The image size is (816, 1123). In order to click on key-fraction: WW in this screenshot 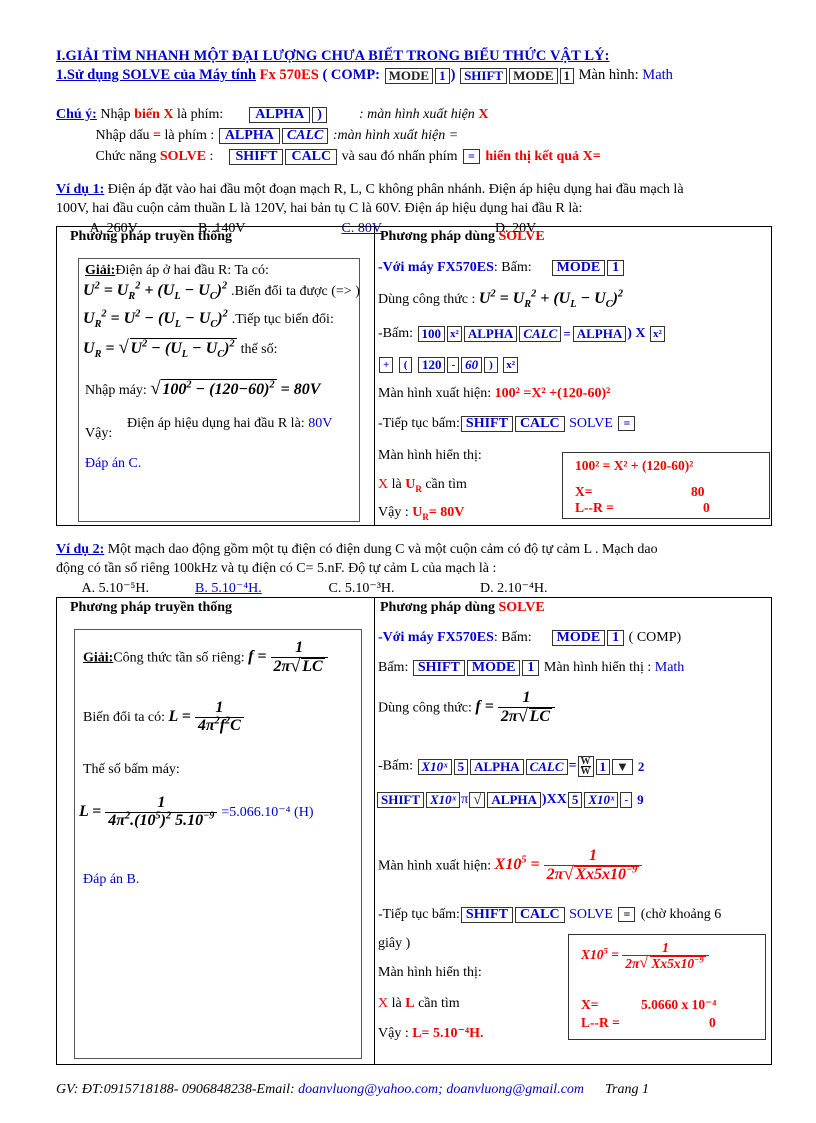, I will do `click(585, 766)`.